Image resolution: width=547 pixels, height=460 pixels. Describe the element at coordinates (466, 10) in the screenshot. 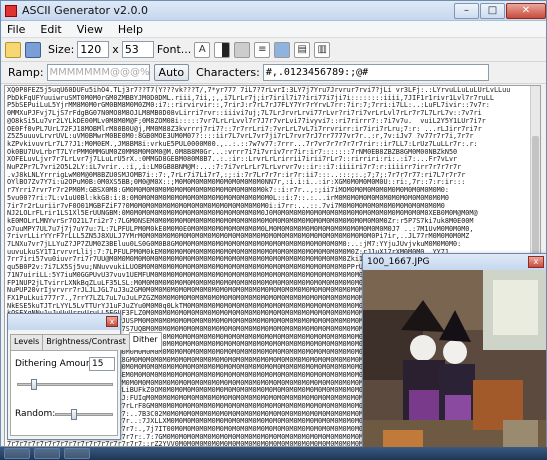

I see `minimize-button: –` at that location.